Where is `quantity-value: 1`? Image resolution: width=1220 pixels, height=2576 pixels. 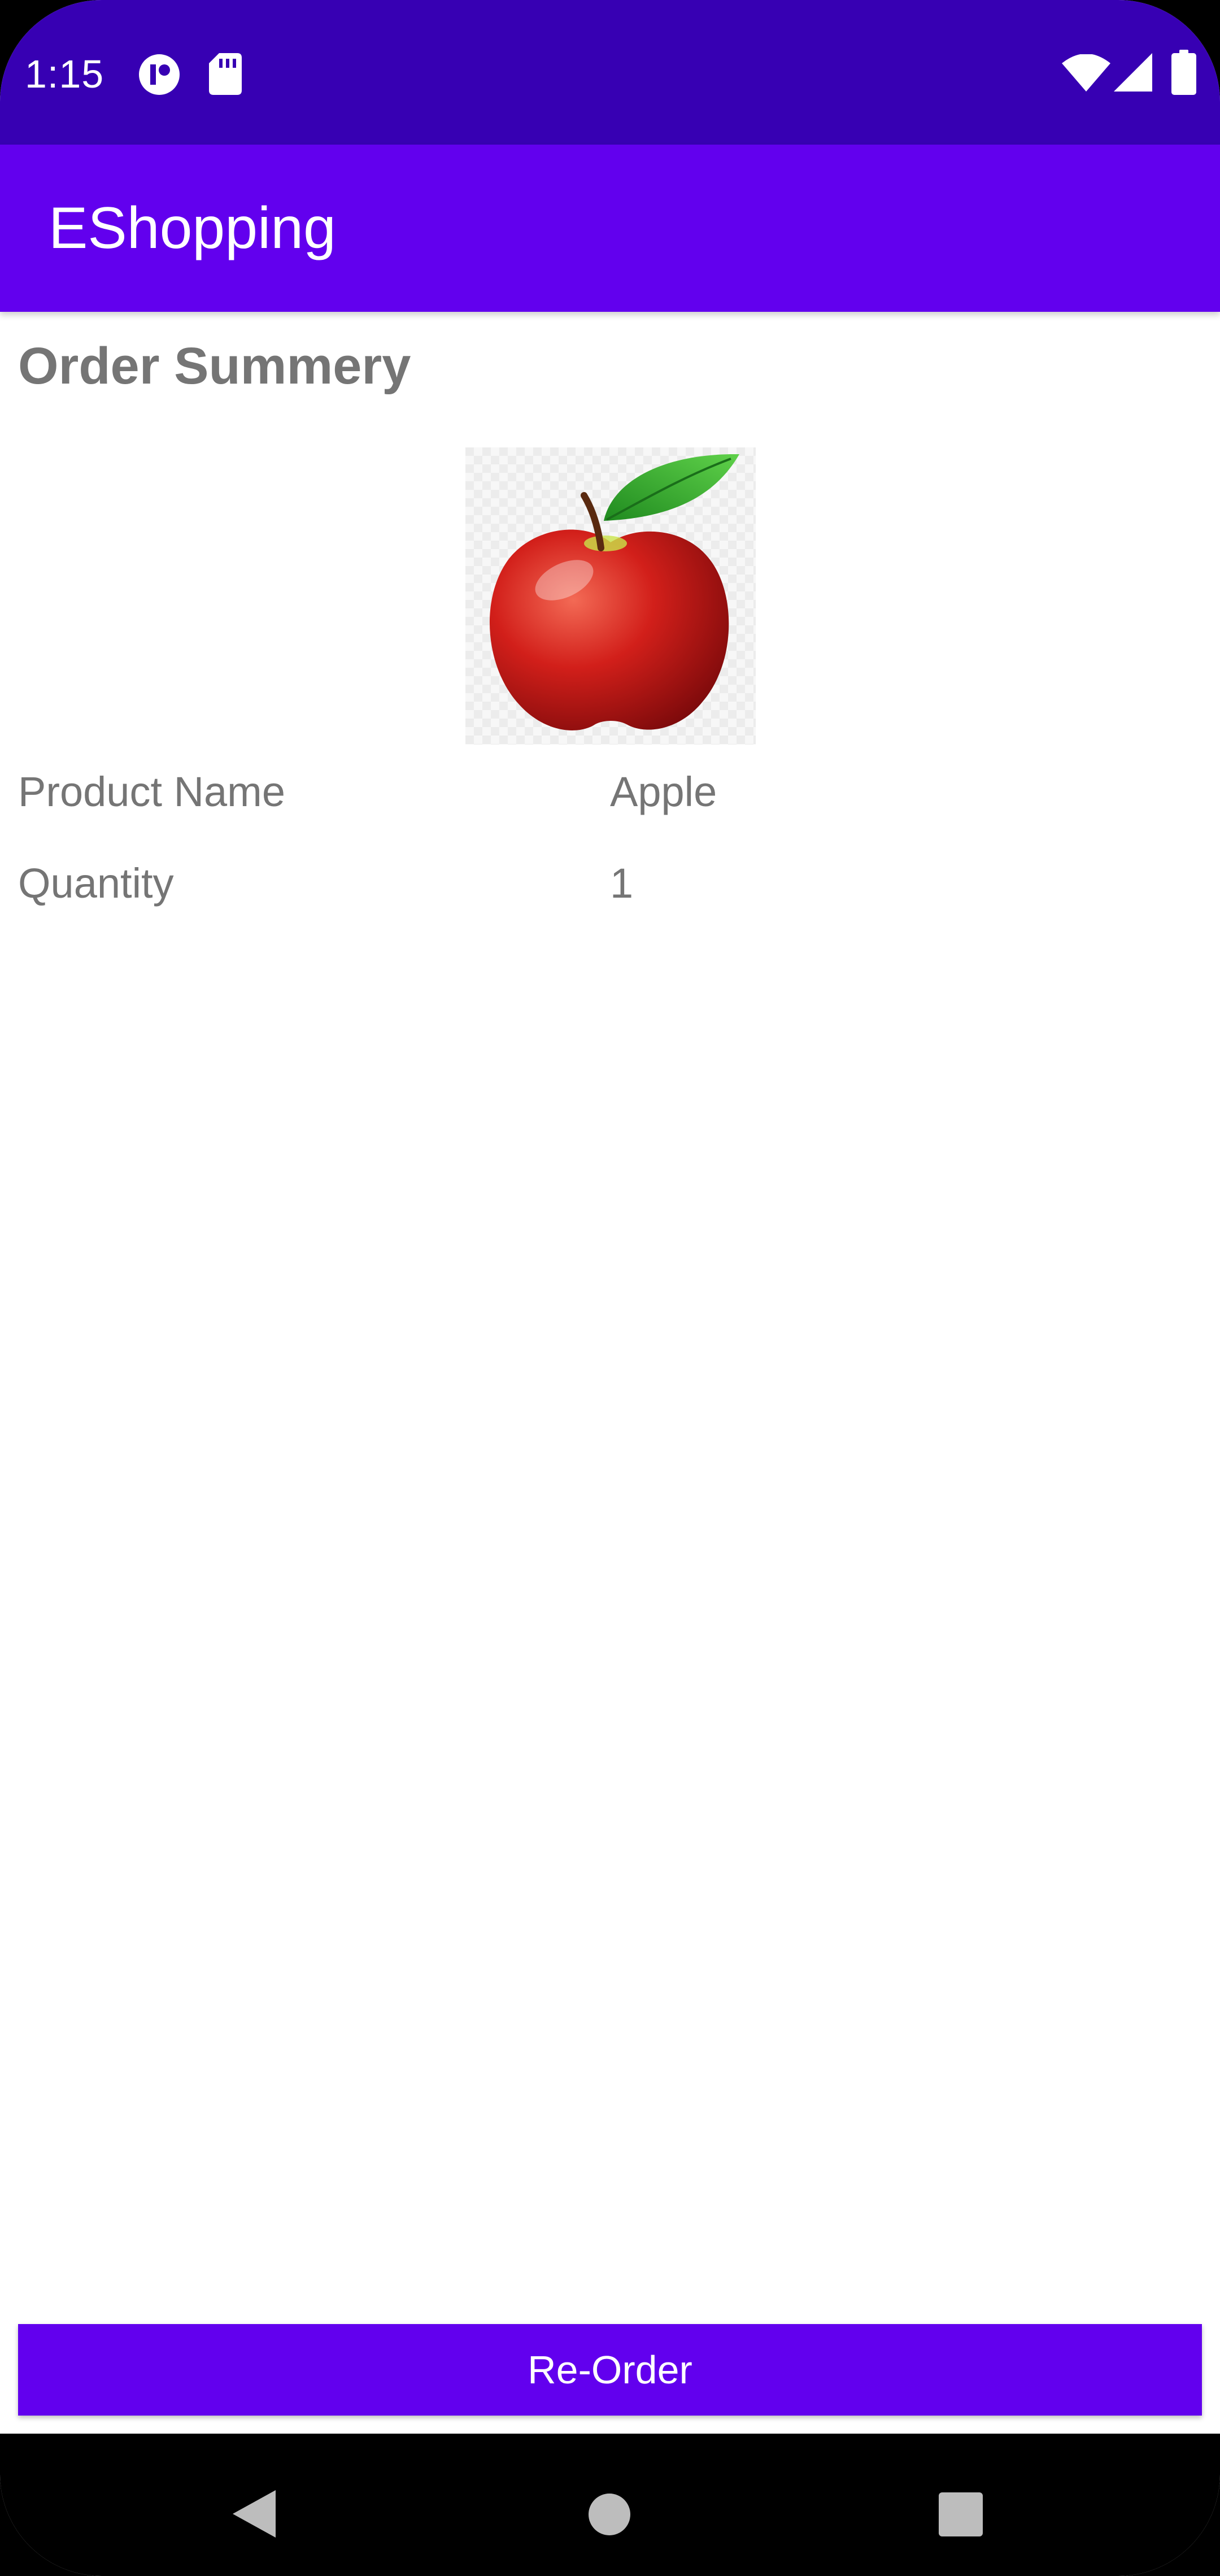 quantity-value: 1 is located at coordinates (622, 883).